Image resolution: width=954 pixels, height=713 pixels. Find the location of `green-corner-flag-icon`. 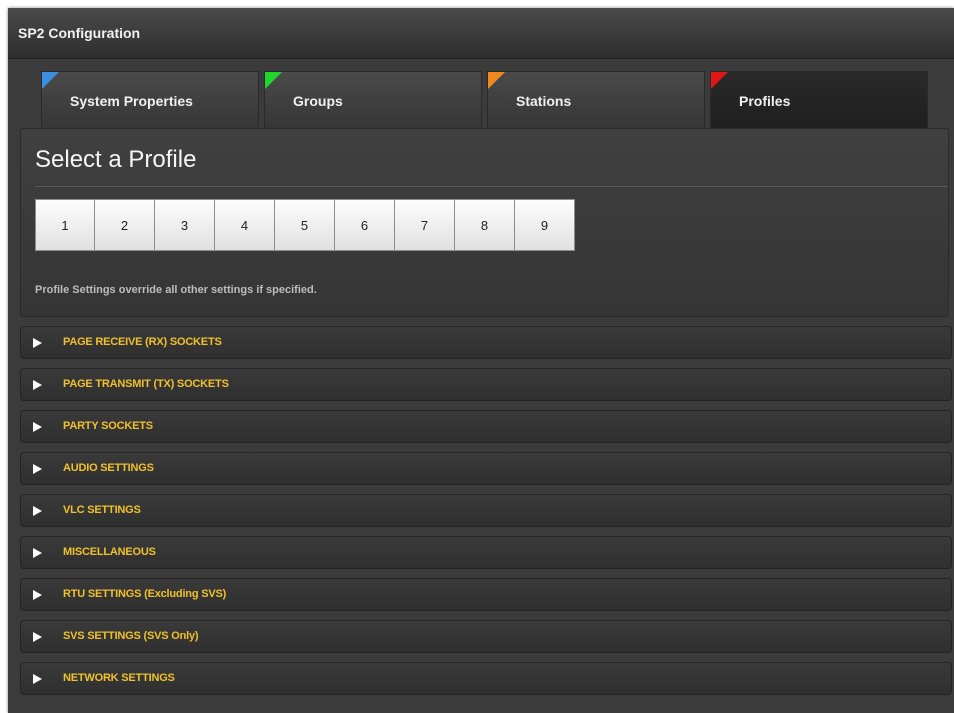

green-corner-flag-icon is located at coordinates (273, 80).